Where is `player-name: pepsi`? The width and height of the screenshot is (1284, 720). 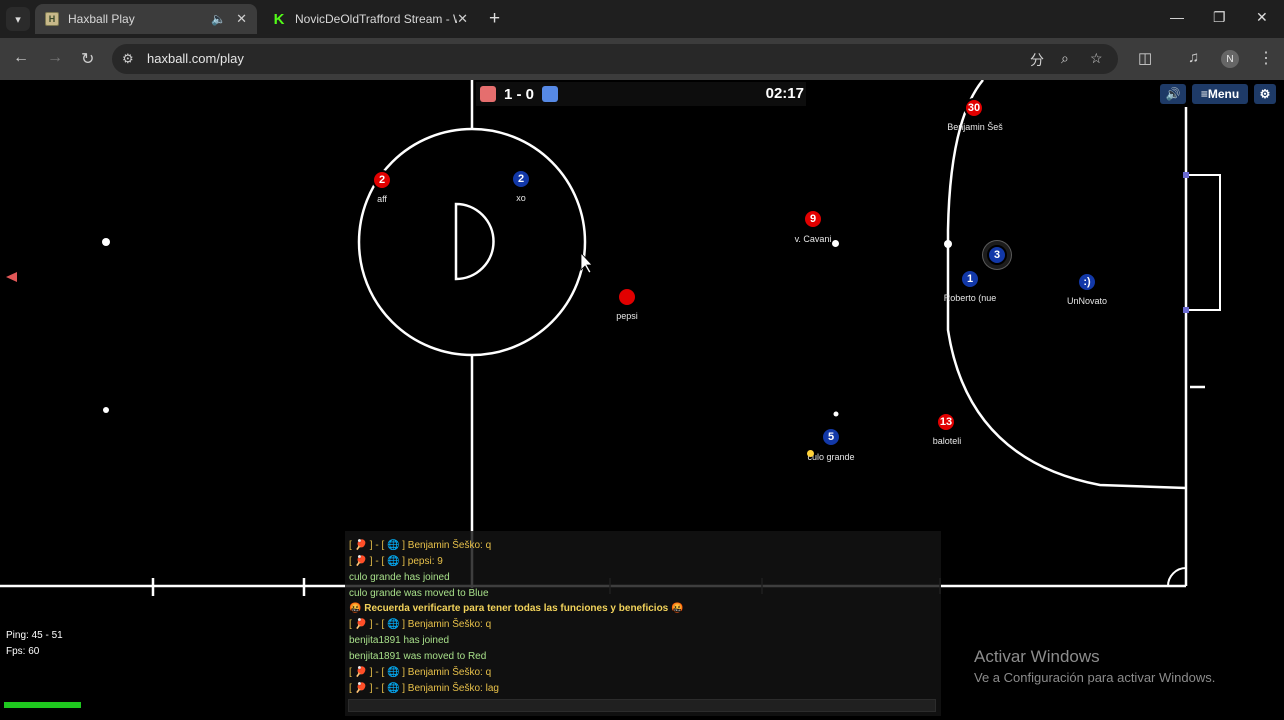 player-name: pepsi is located at coordinates (627, 316).